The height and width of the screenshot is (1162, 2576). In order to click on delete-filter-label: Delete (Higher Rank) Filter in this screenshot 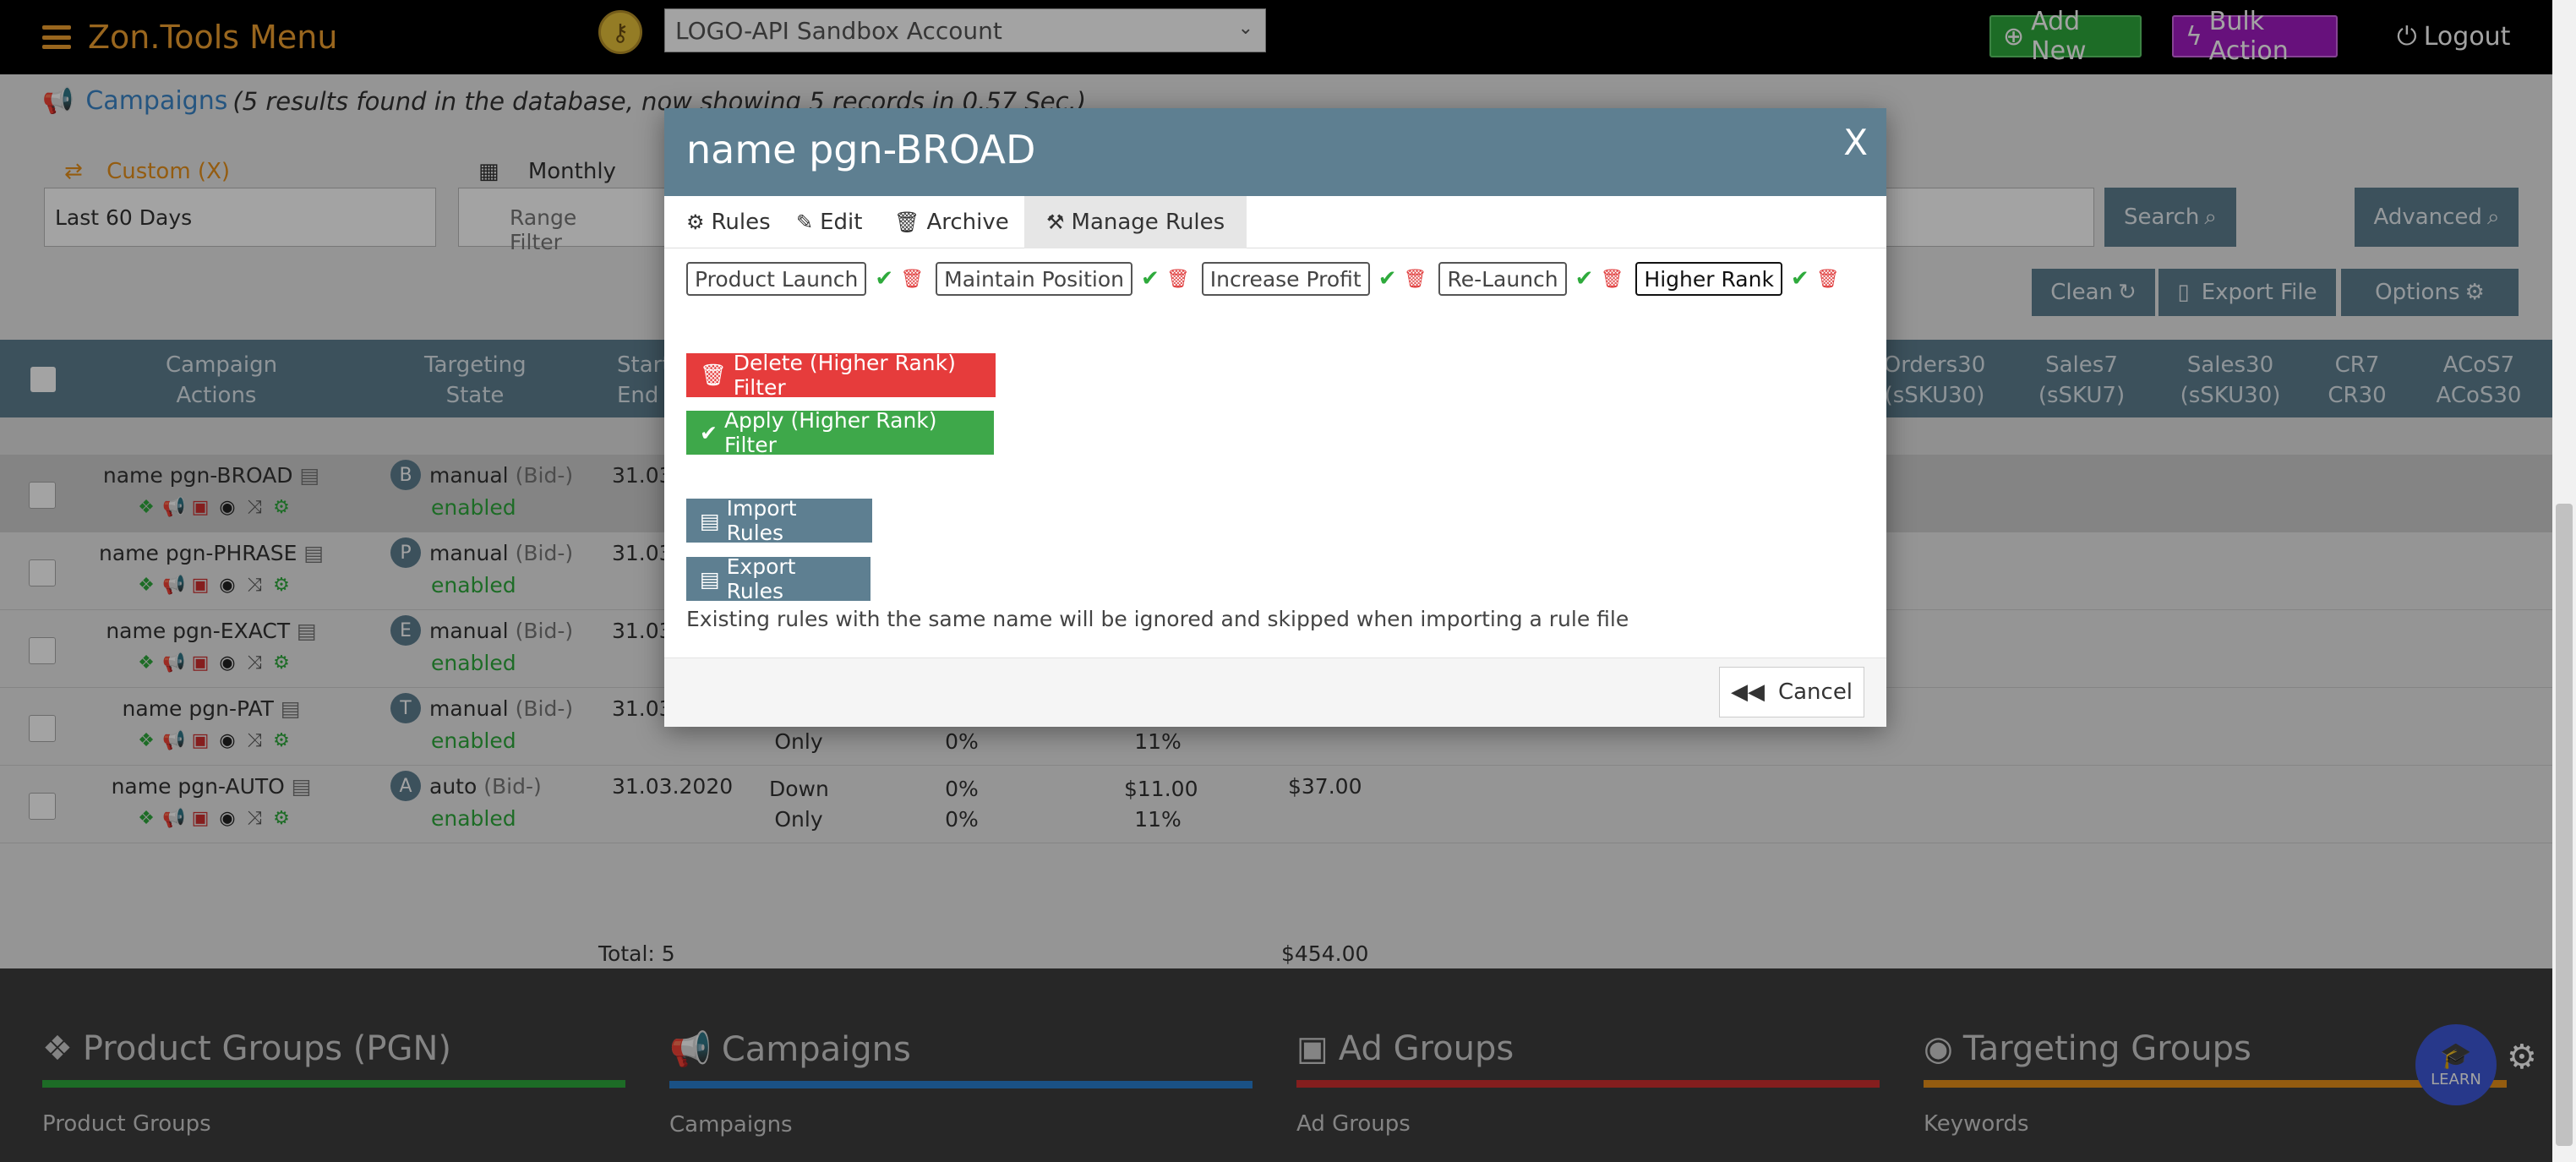, I will do `click(844, 375)`.